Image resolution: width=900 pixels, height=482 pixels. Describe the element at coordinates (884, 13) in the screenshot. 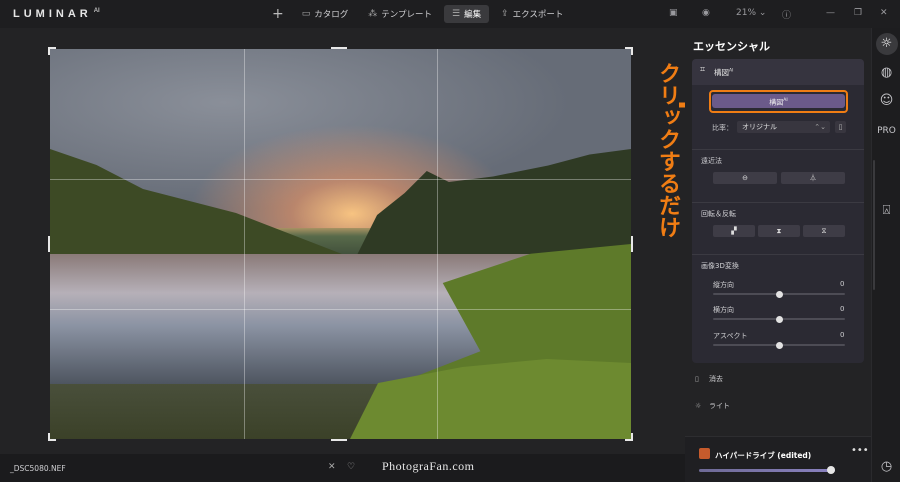

I see `close-icon: ✕` at that location.